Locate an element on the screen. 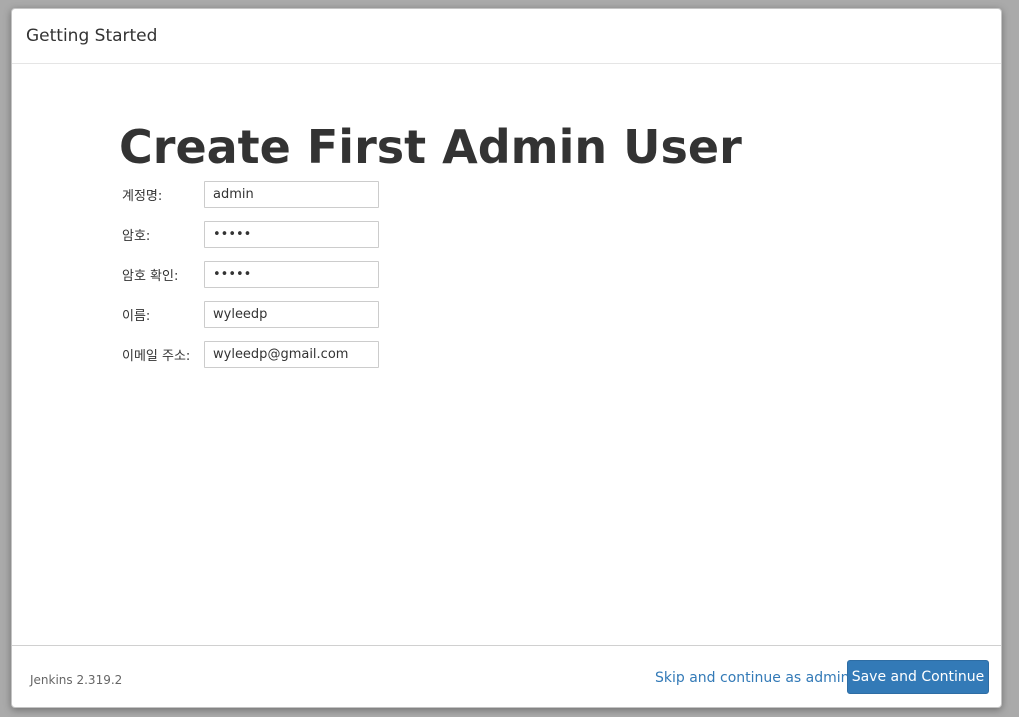 The height and width of the screenshot is (717, 1019). username-input is located at coordinates (291, 194).